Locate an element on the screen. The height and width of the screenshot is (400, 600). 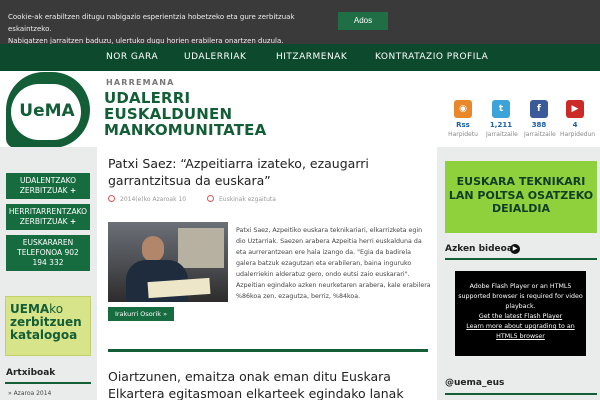
social-twitter-count: 1,211 is located at coordinates (501, 125).